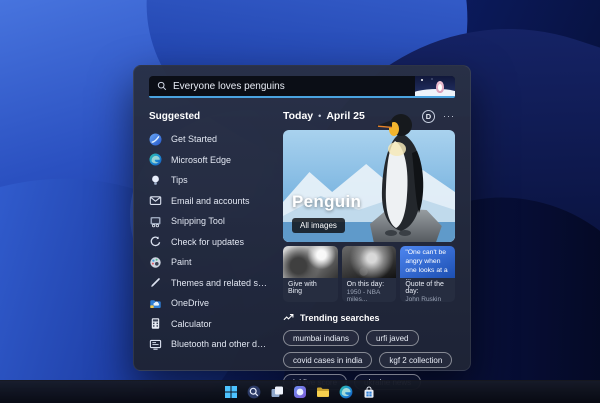 Image resolution: width=600 pixels, height=403 pixels. I want to click on widgets-icon, so click(300, 392).